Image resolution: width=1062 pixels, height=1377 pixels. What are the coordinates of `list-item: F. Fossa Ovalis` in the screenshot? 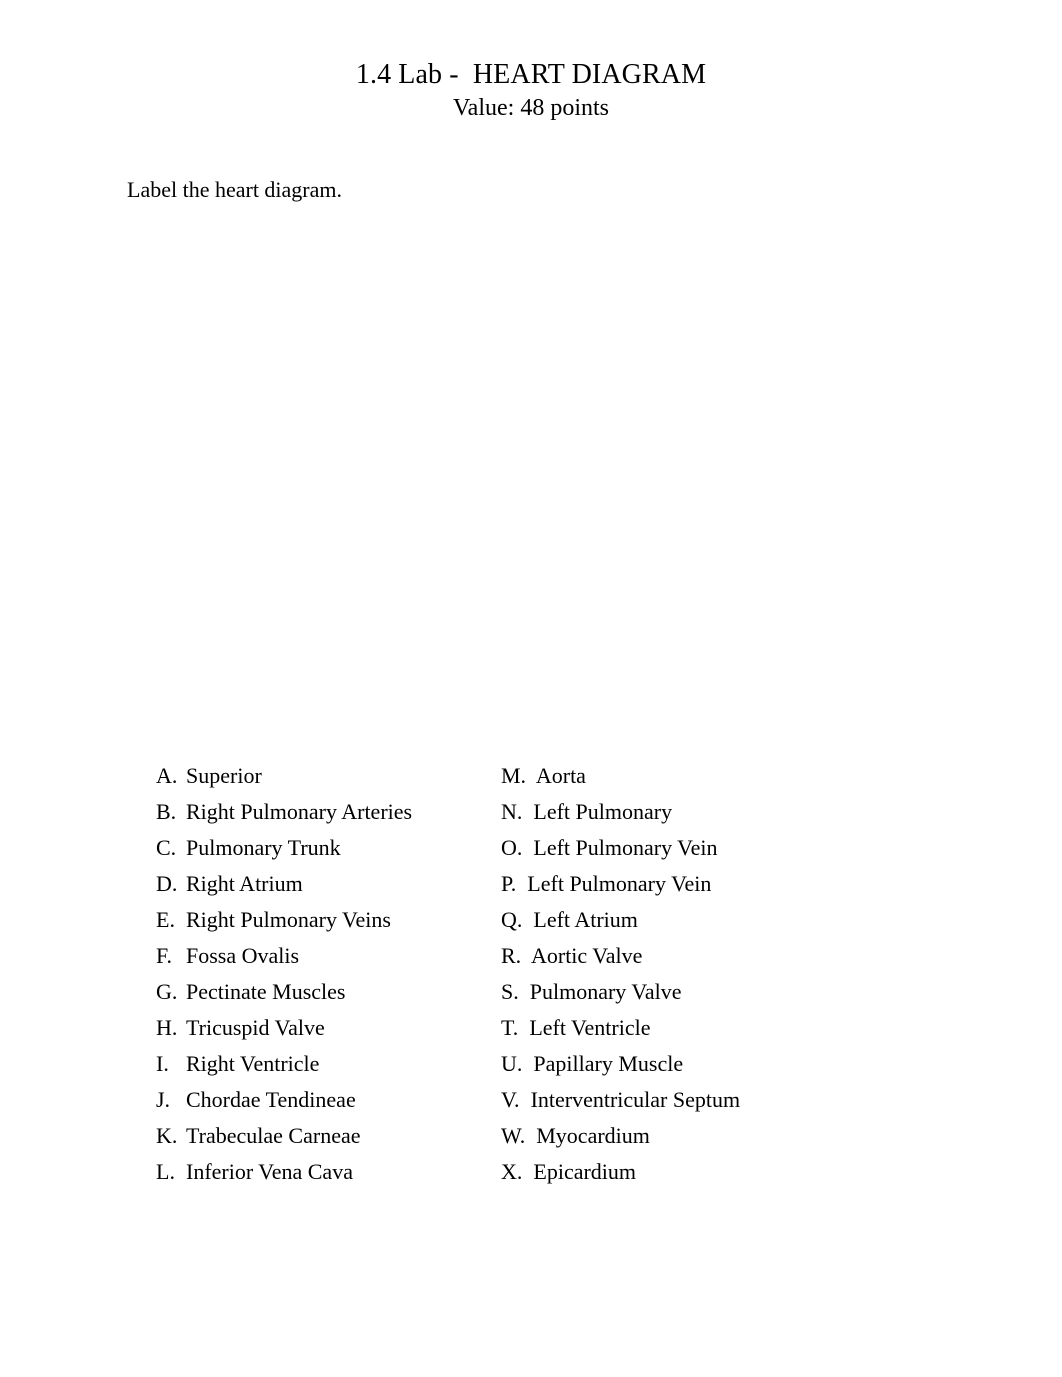 It's located at (321, 959).